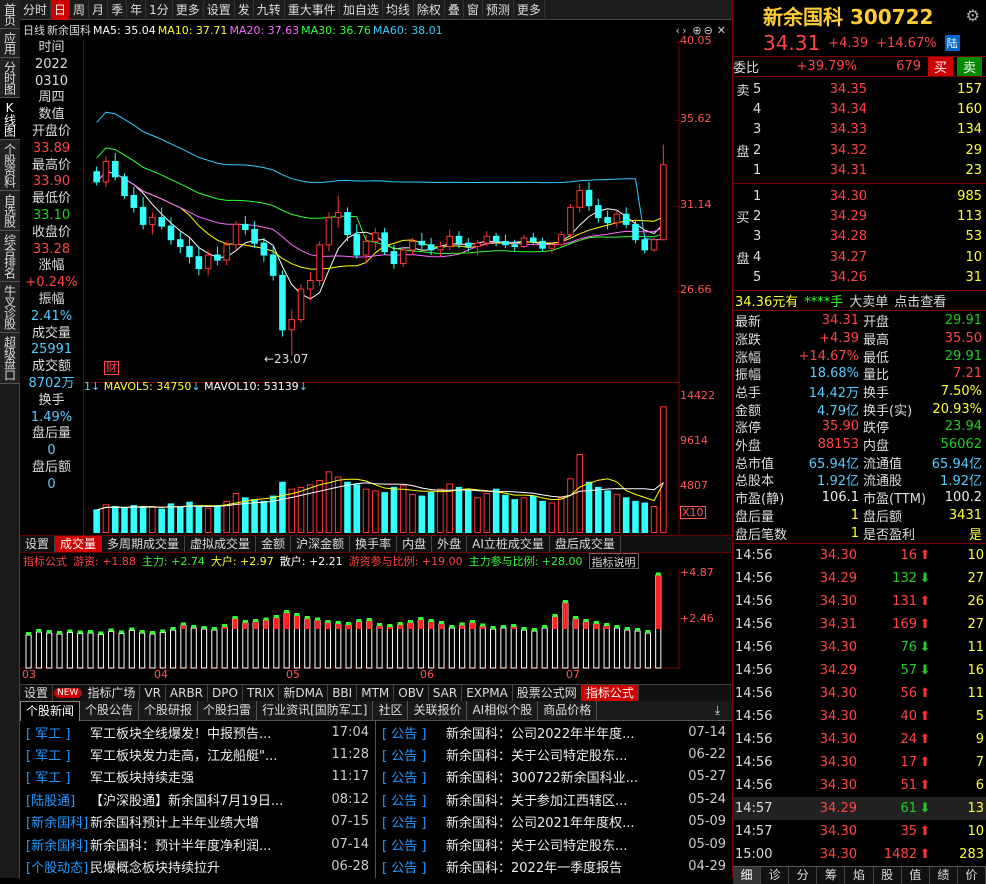 The image size is (986, 884). I want to click on news-item: [ 公告 ] 新余国科：公司2021年年度权... 05-09, so click(554, 822).